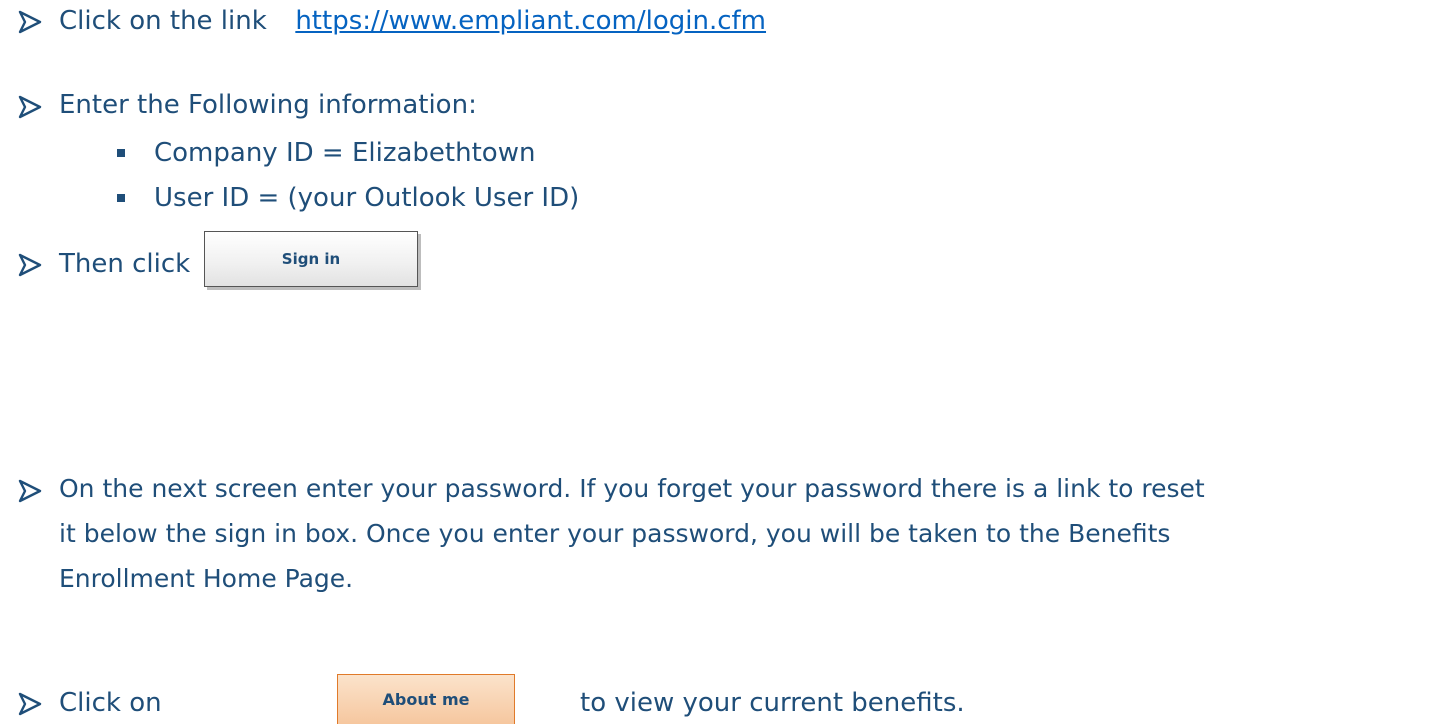 This screenshot has height=725, width=1455. I want to click on step-5-suffix: to view your current benefits., so click(772, 703).